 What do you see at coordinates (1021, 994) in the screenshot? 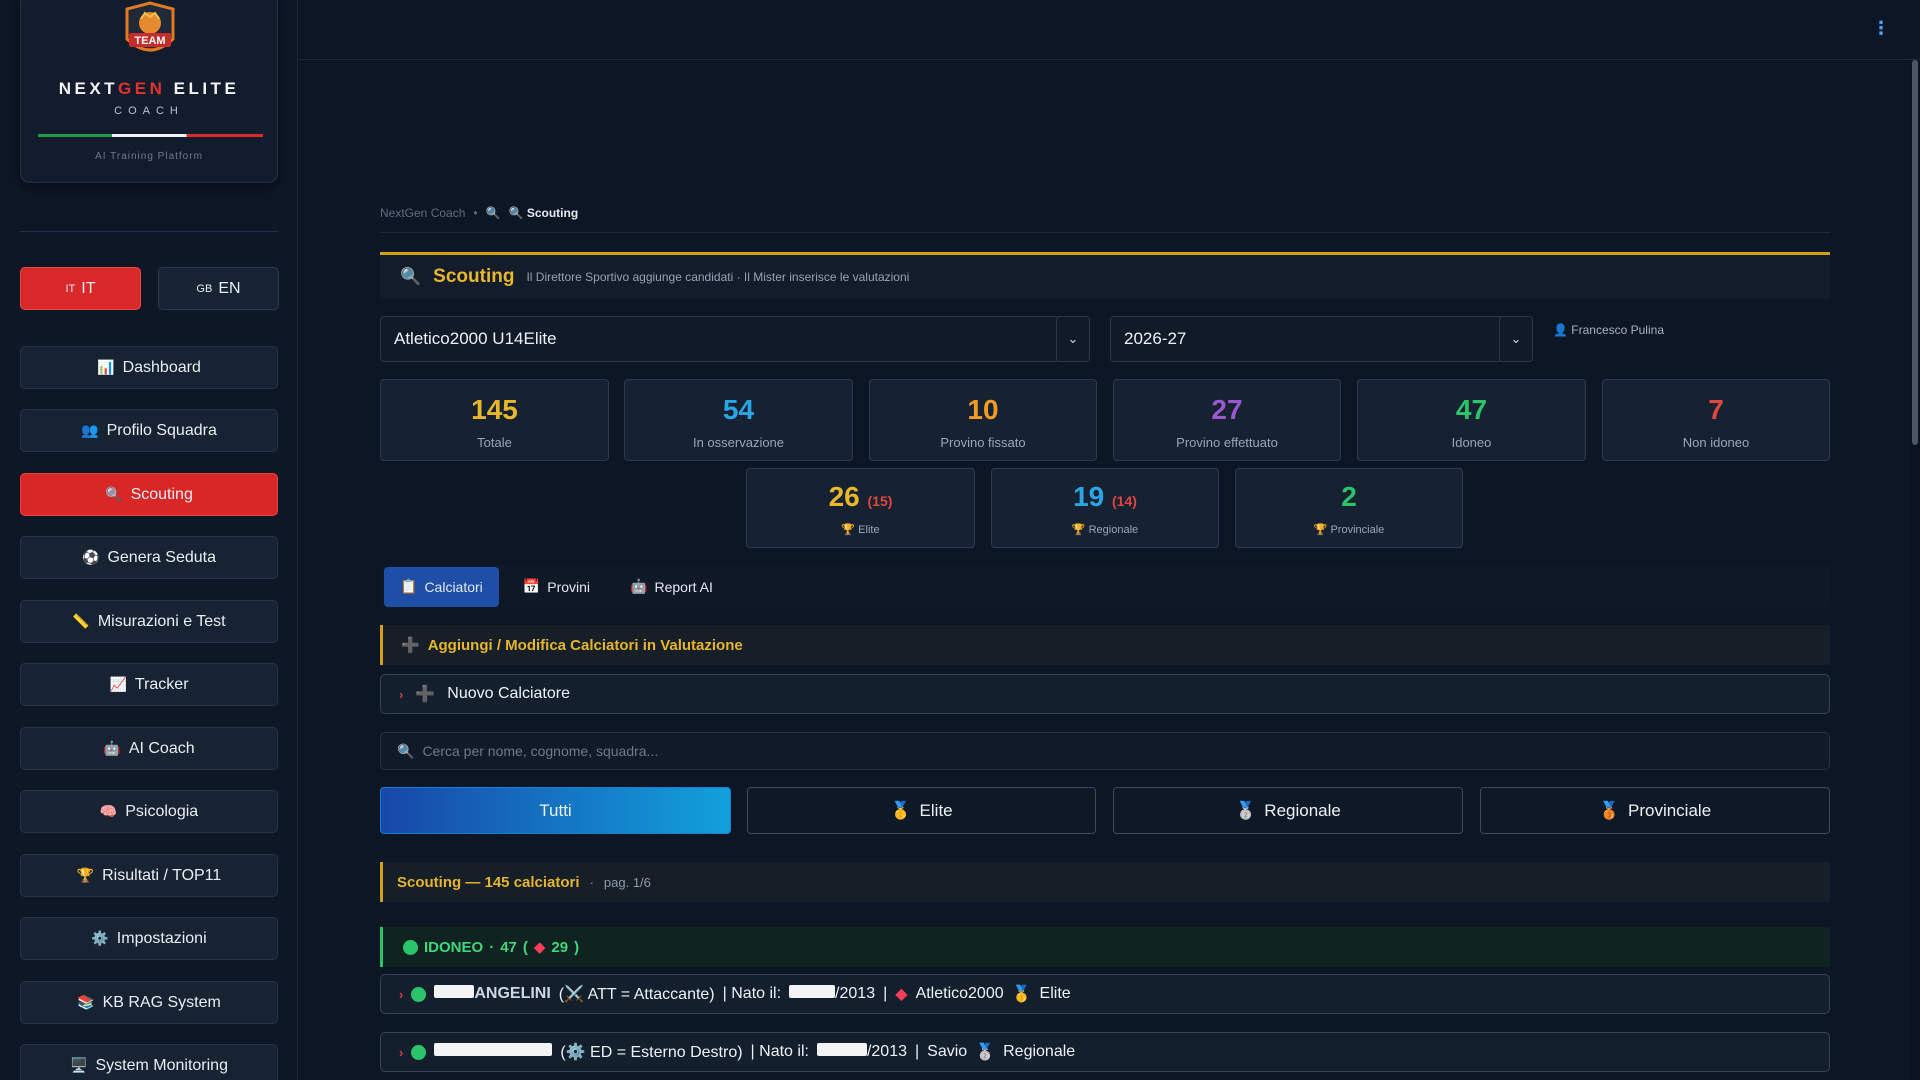
I see `gold-medal-icon: 🥇` at bounding box center [1021, 994].